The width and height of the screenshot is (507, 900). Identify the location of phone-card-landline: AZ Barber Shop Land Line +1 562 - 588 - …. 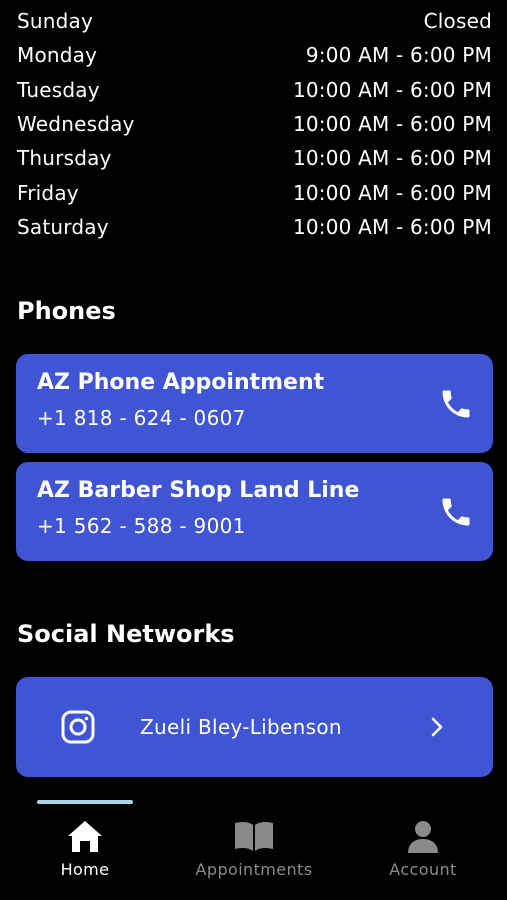
(254, 511).